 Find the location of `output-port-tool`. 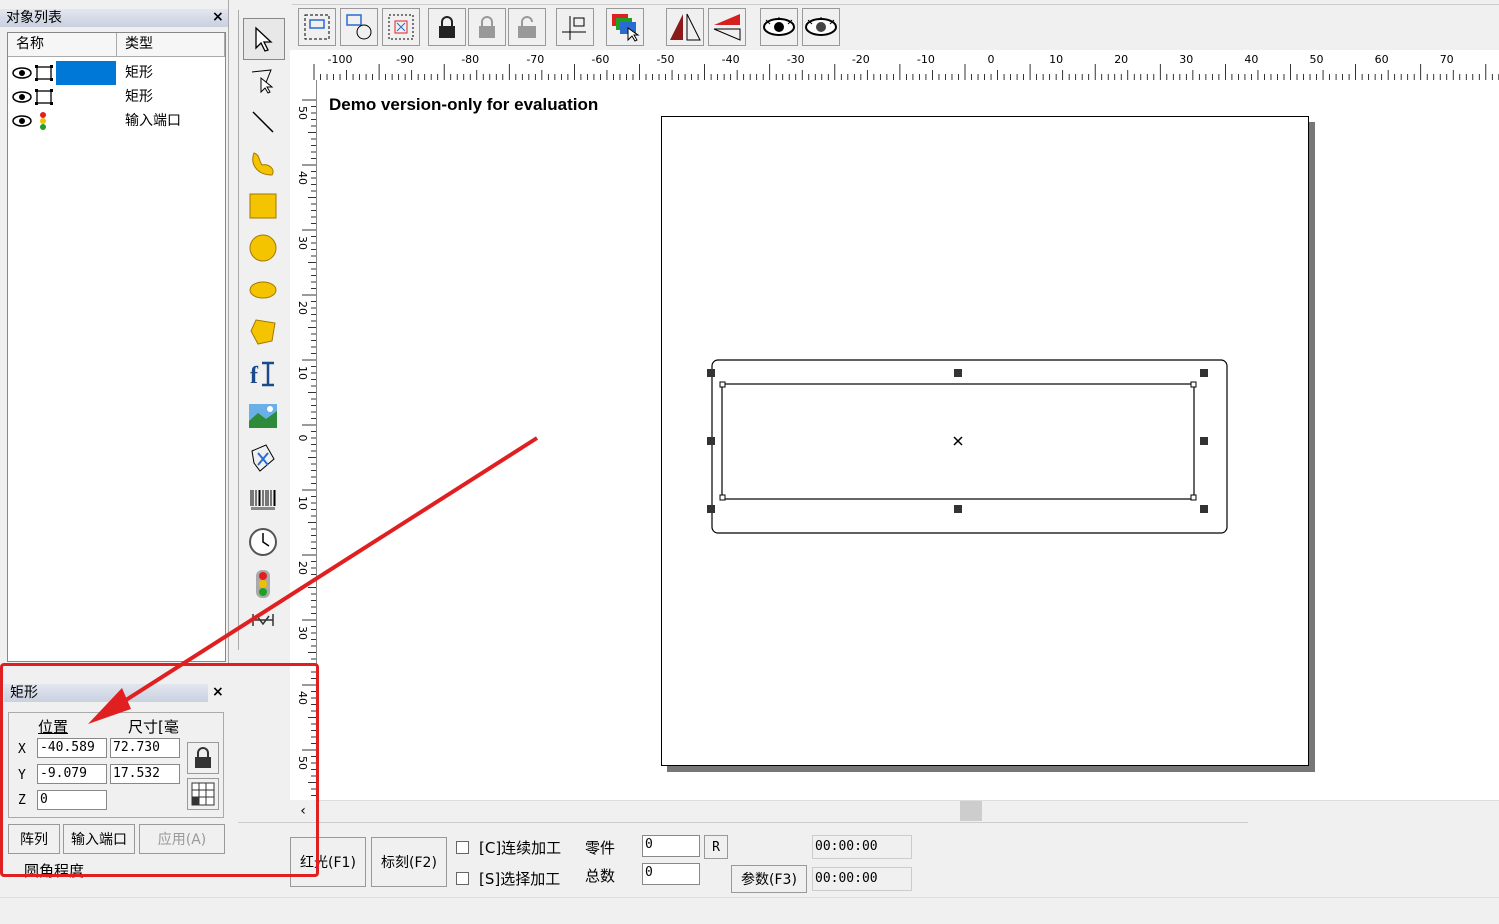

output-port-tool is located at coordinates (263, 620).